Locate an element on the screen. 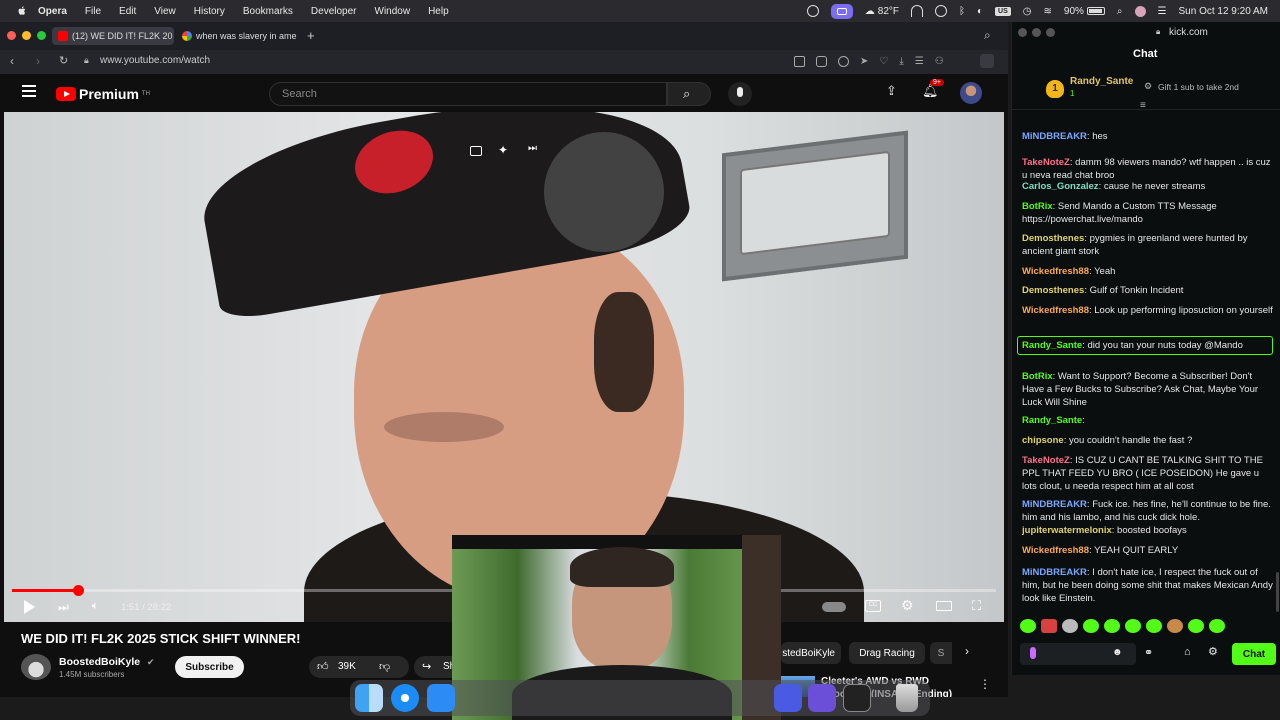 This screenshot has width=1280, height=720. menu-edit: Edit is located at coordinates (127, 11).